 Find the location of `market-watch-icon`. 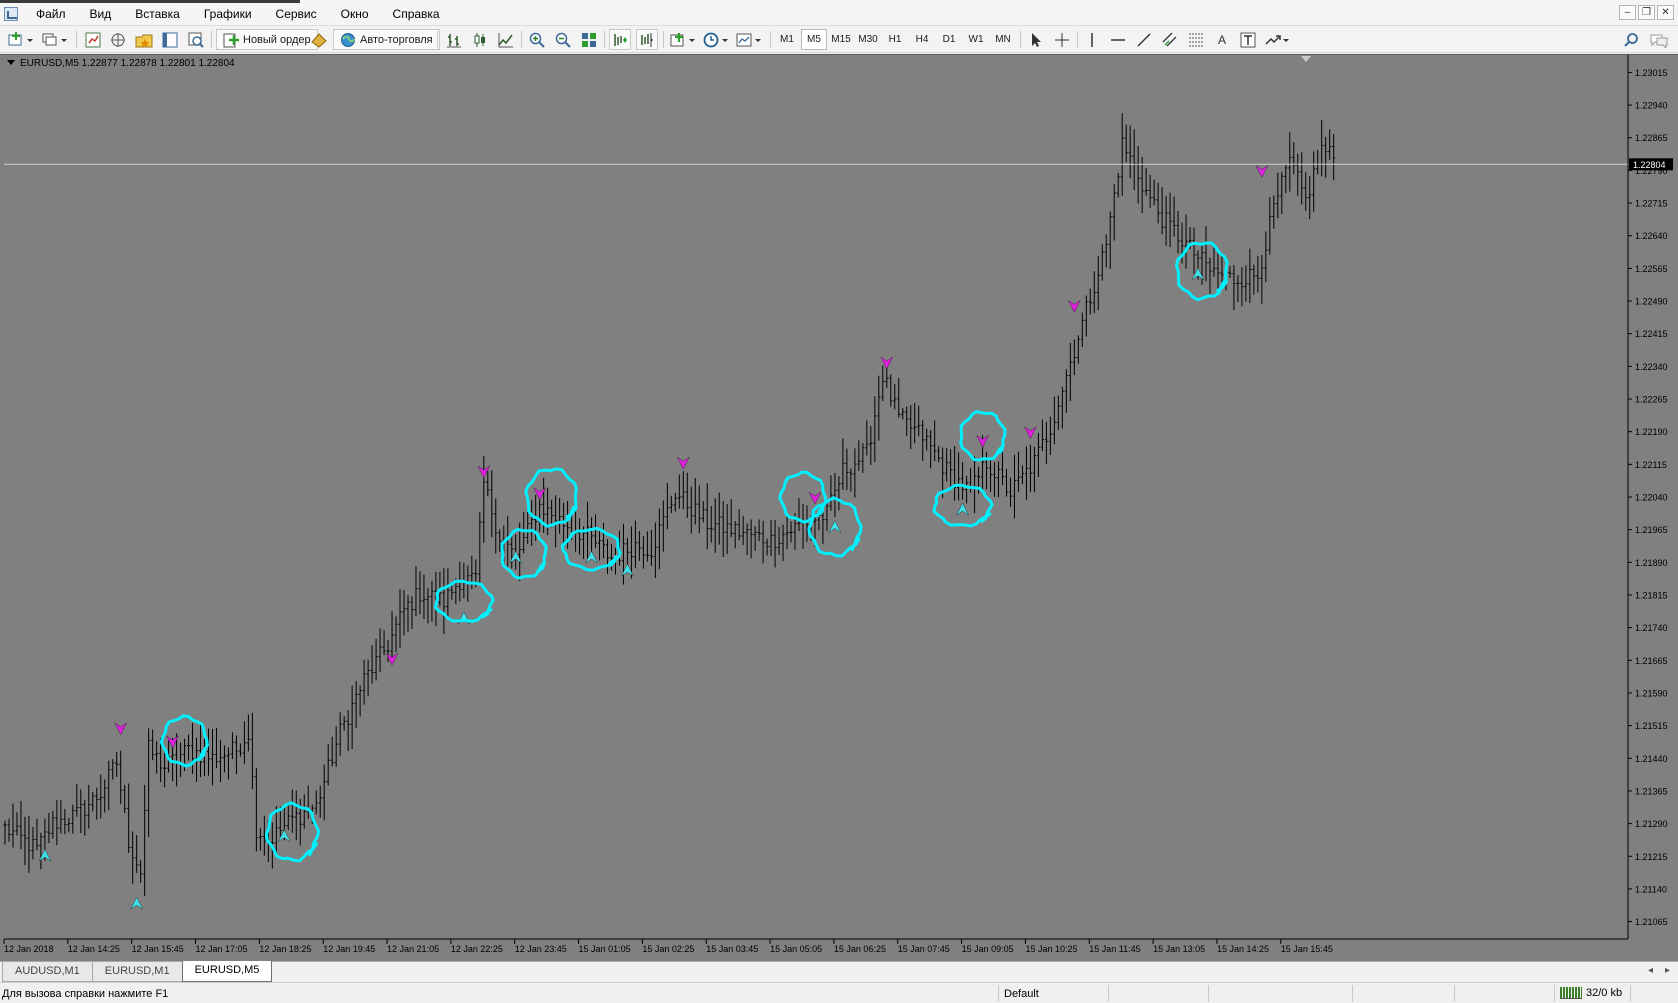

market-watch-icon is located at coordinates (93, 39).